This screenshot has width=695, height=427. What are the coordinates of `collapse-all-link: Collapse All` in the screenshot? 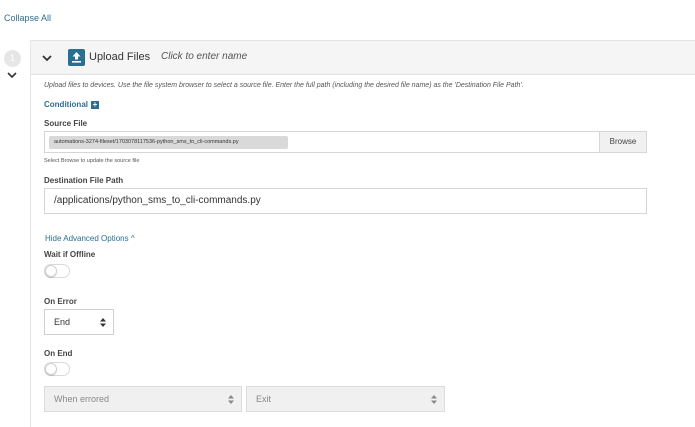 It's located at (27, 18).